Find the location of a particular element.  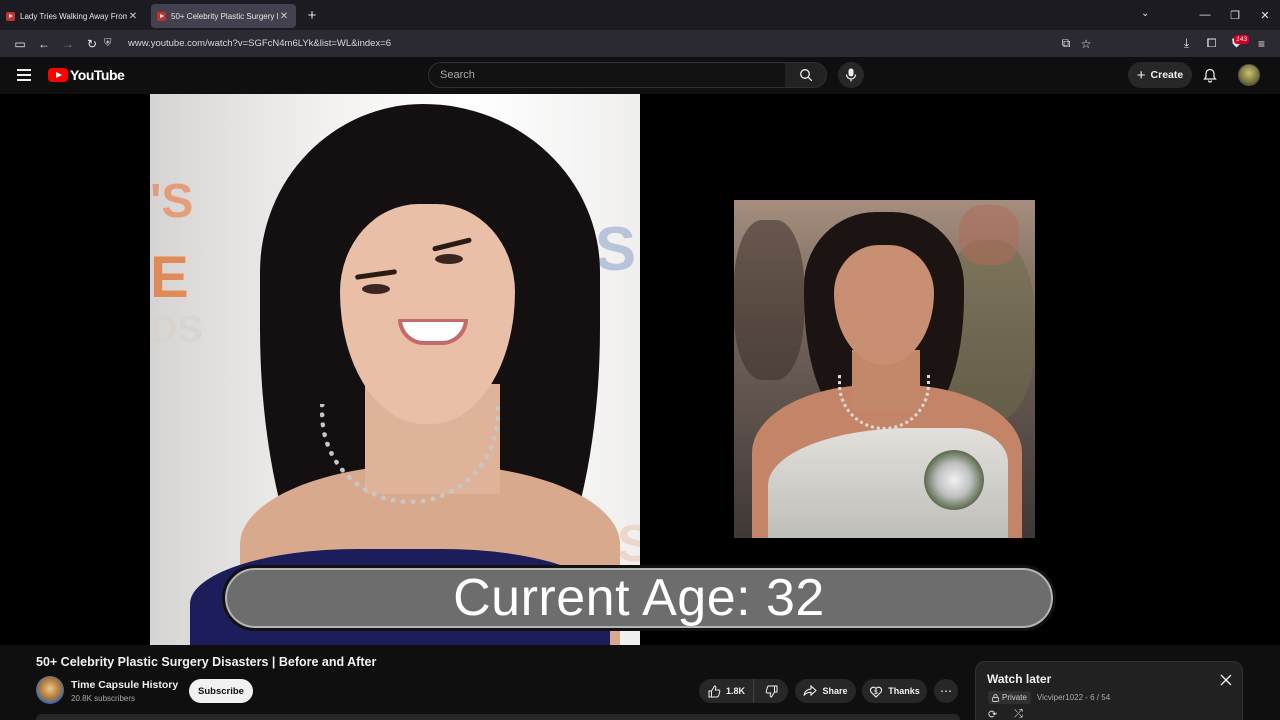

create-label: Create is located at coordinates (1167, 75).